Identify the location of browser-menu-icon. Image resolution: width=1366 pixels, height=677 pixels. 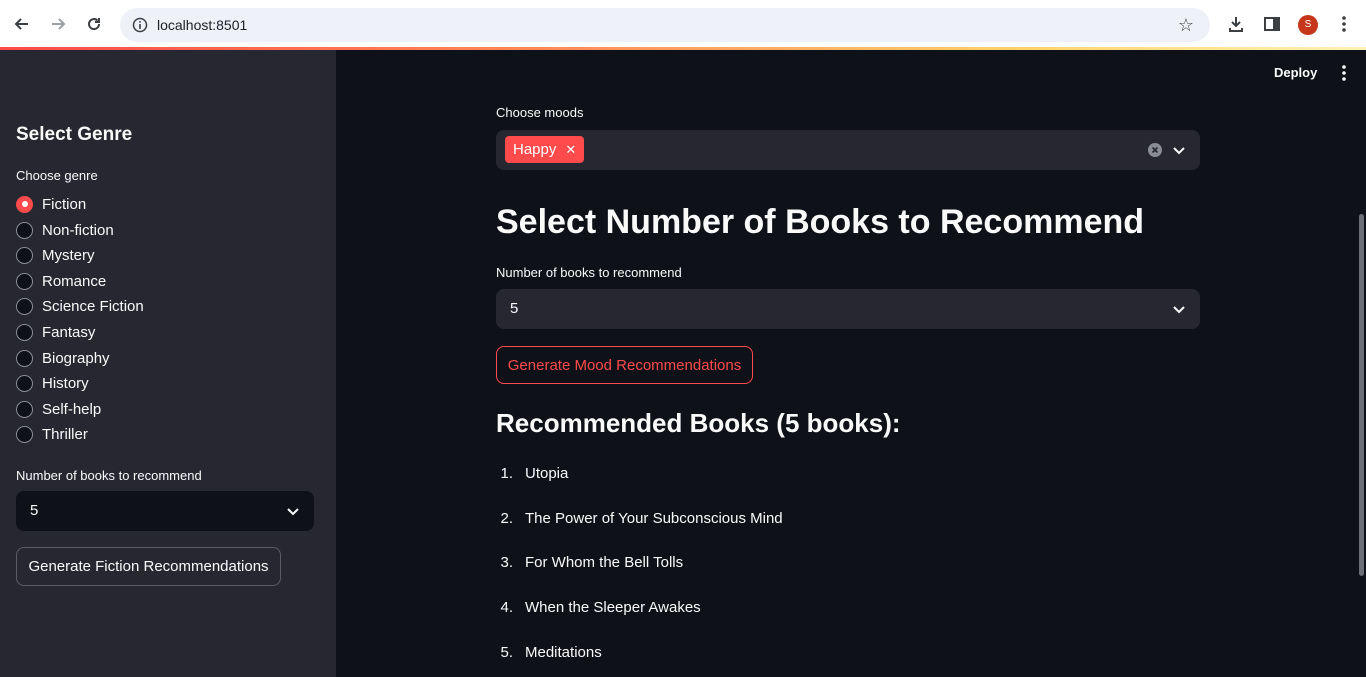
(1344, 24).